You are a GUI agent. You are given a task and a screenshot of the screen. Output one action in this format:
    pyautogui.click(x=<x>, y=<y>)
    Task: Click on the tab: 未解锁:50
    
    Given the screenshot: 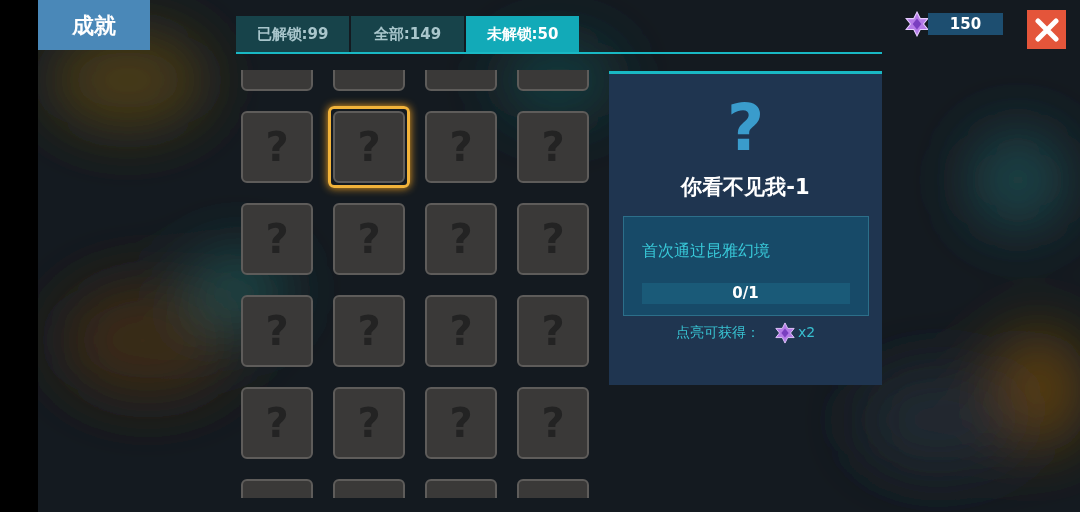 What is the action you would take?
    pyautogui.click(x=522, y=34)
    